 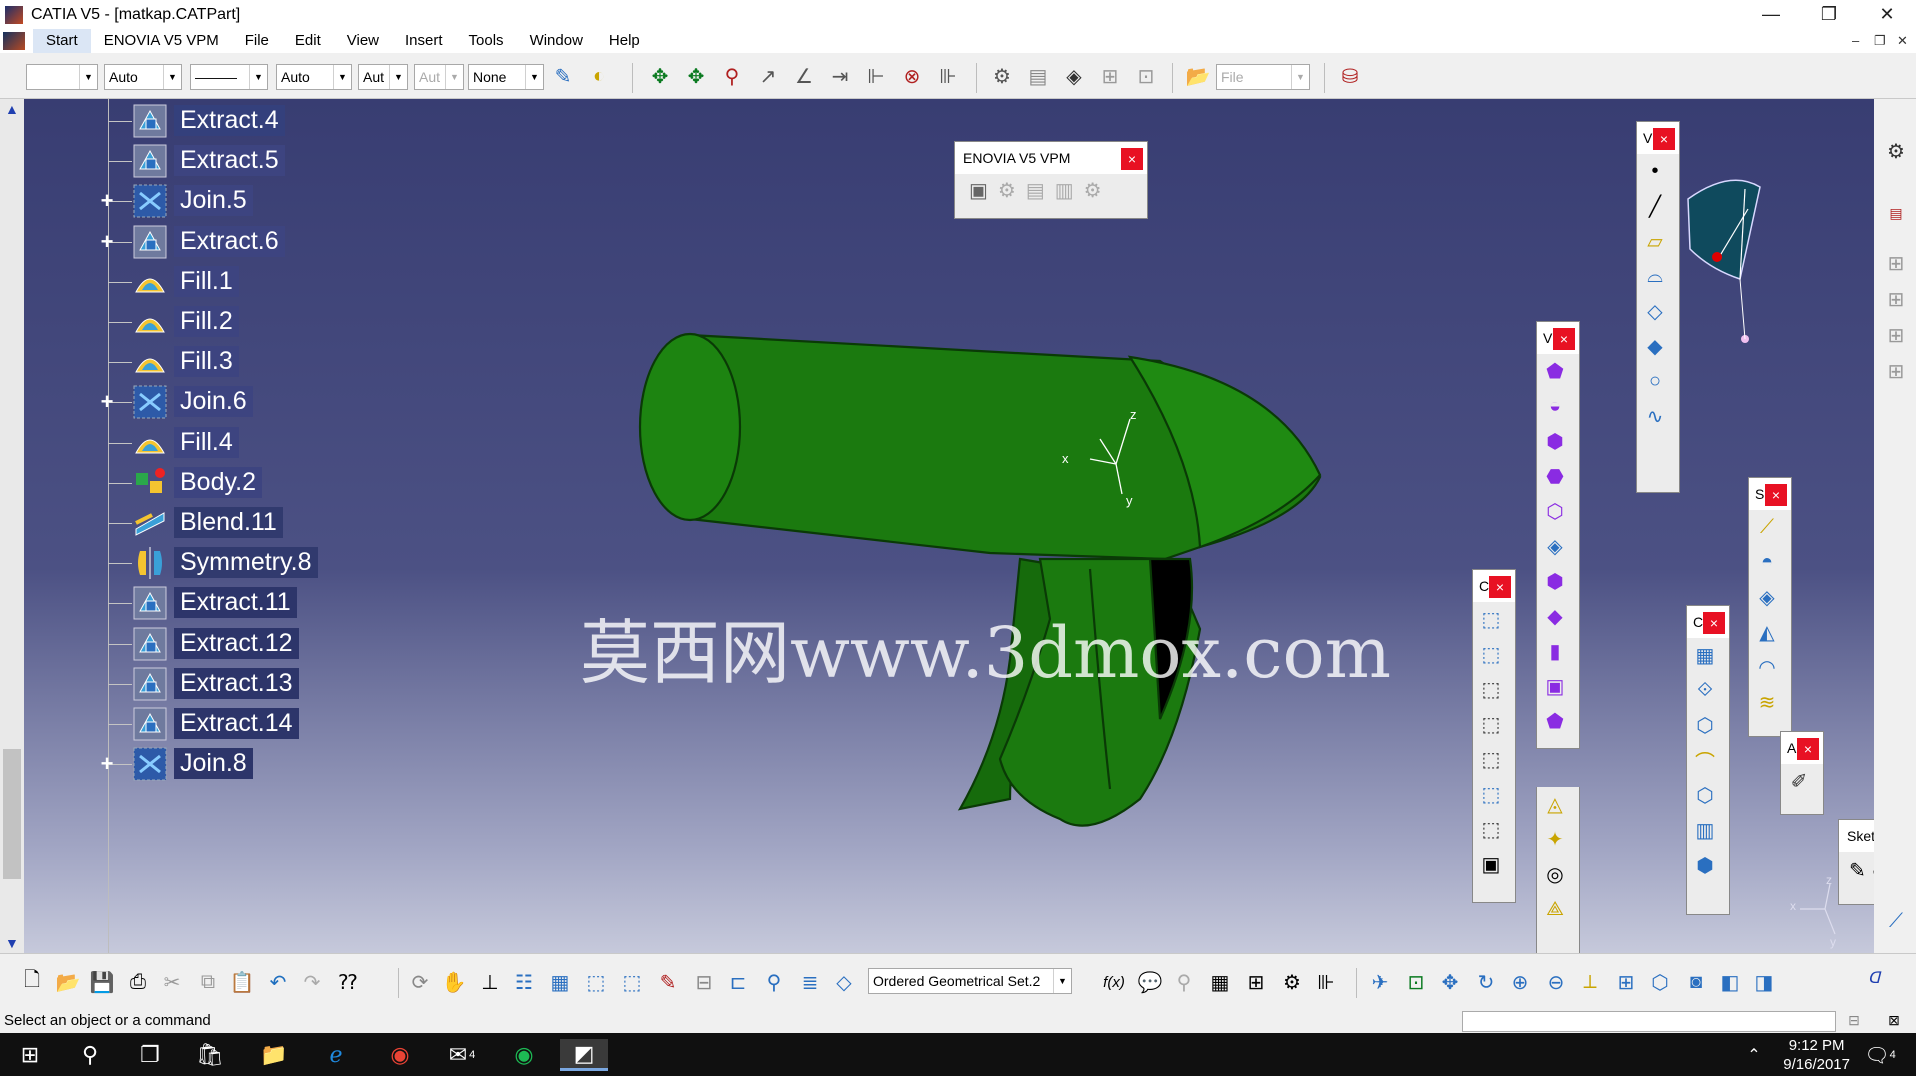 I want to click on line-icon: ╱, so click(x=1655, y=206).